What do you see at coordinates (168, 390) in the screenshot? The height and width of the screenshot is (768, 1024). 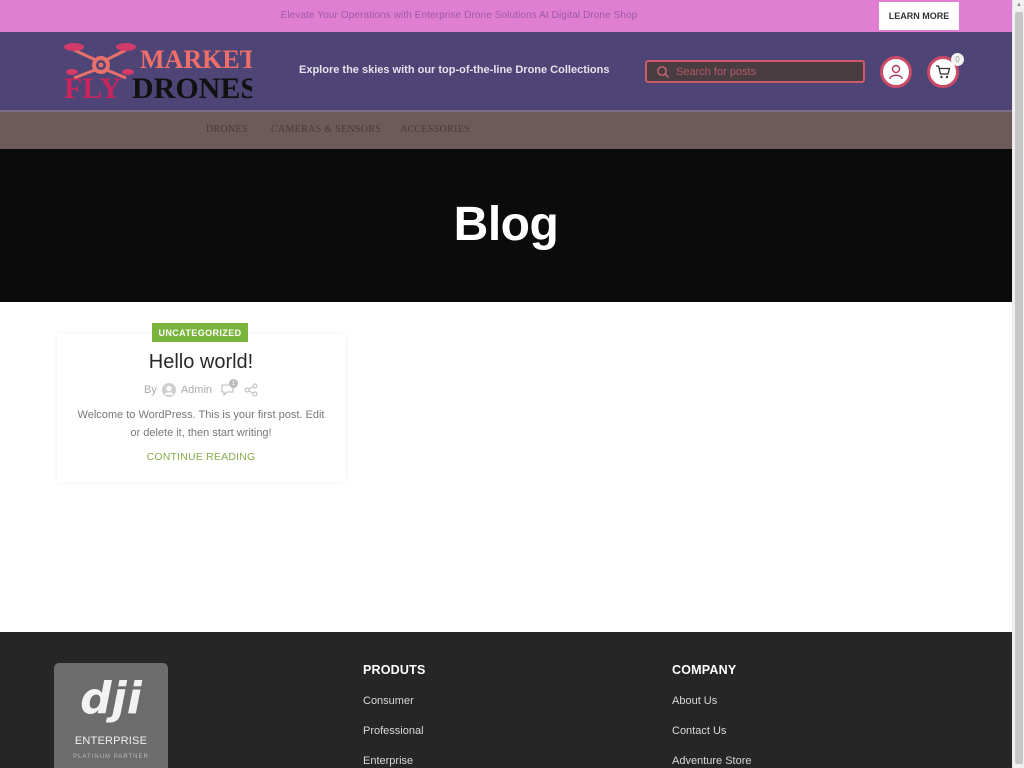 I see `author-avatar-icon` at bounding box center [168, 390].